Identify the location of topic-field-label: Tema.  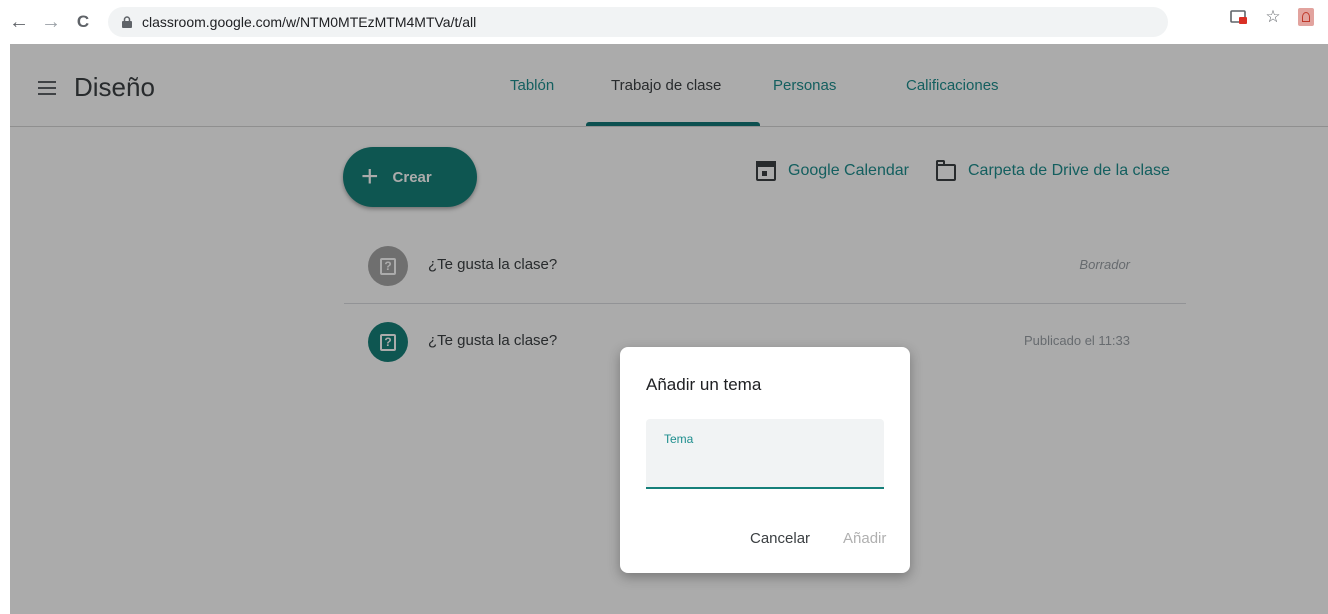
(679, 439).